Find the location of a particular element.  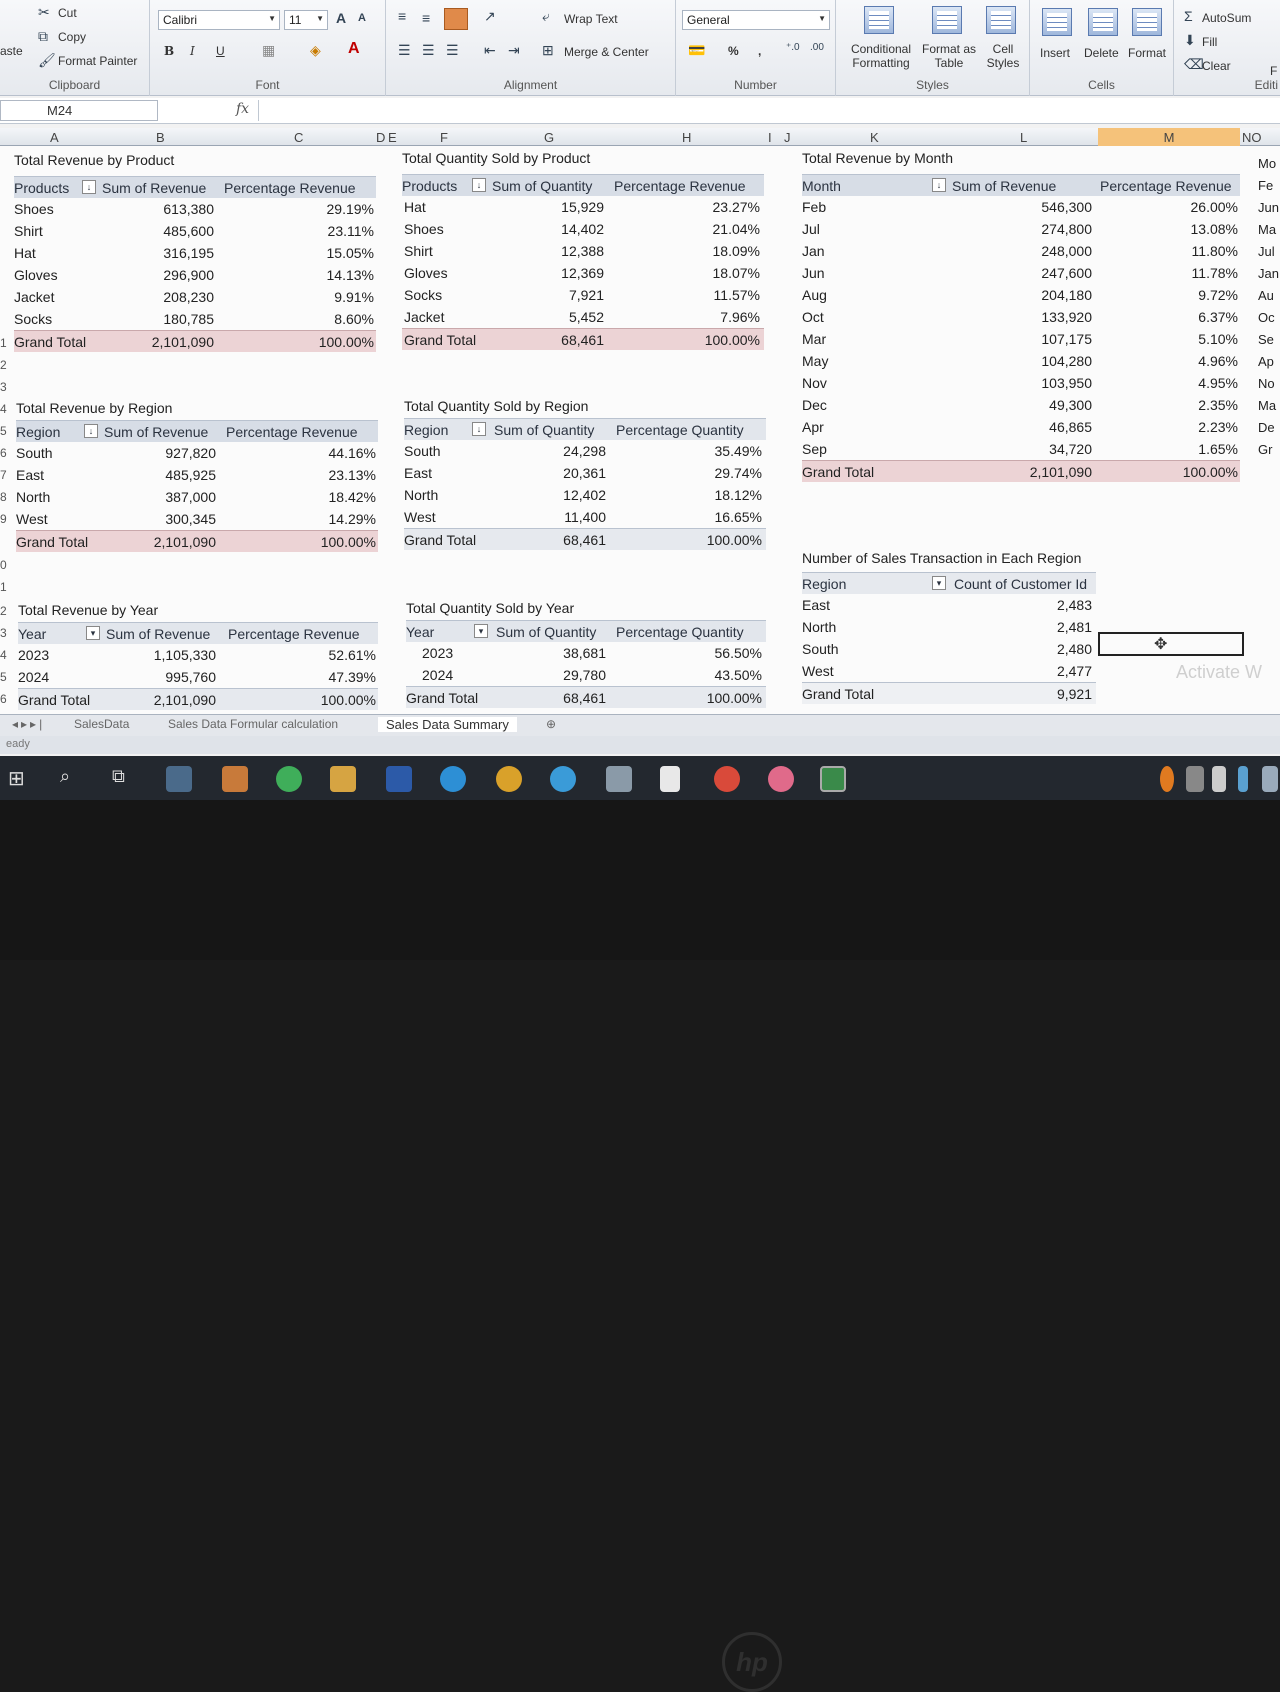

autosum-button: AutoSum is located at coordinates (1226, 18).